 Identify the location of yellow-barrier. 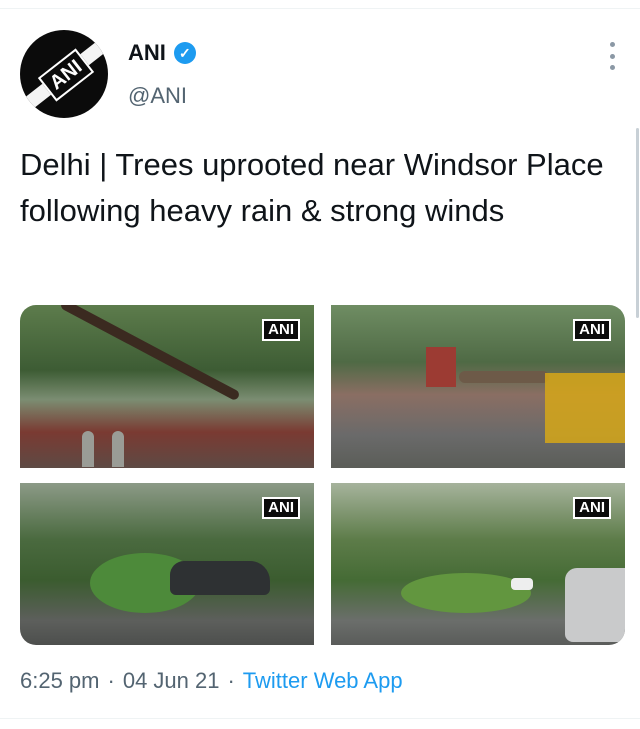
(585, 408).